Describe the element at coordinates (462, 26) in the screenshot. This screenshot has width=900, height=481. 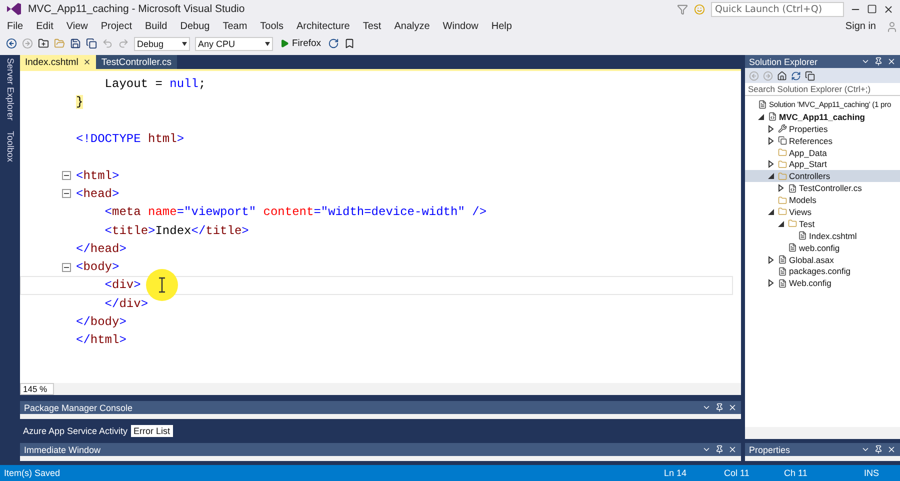
I see `menu-item: Window` at that location.